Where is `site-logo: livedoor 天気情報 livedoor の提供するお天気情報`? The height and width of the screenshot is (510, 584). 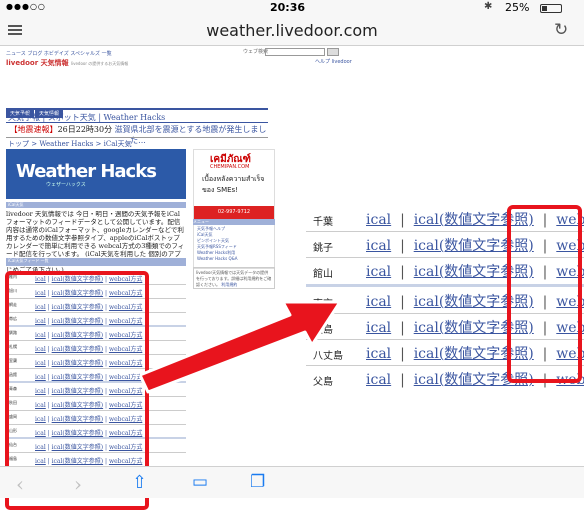
site-logo: livedoor 天気情報 livedoor の提供するお天気情報 is located at coordinates (67, 63).